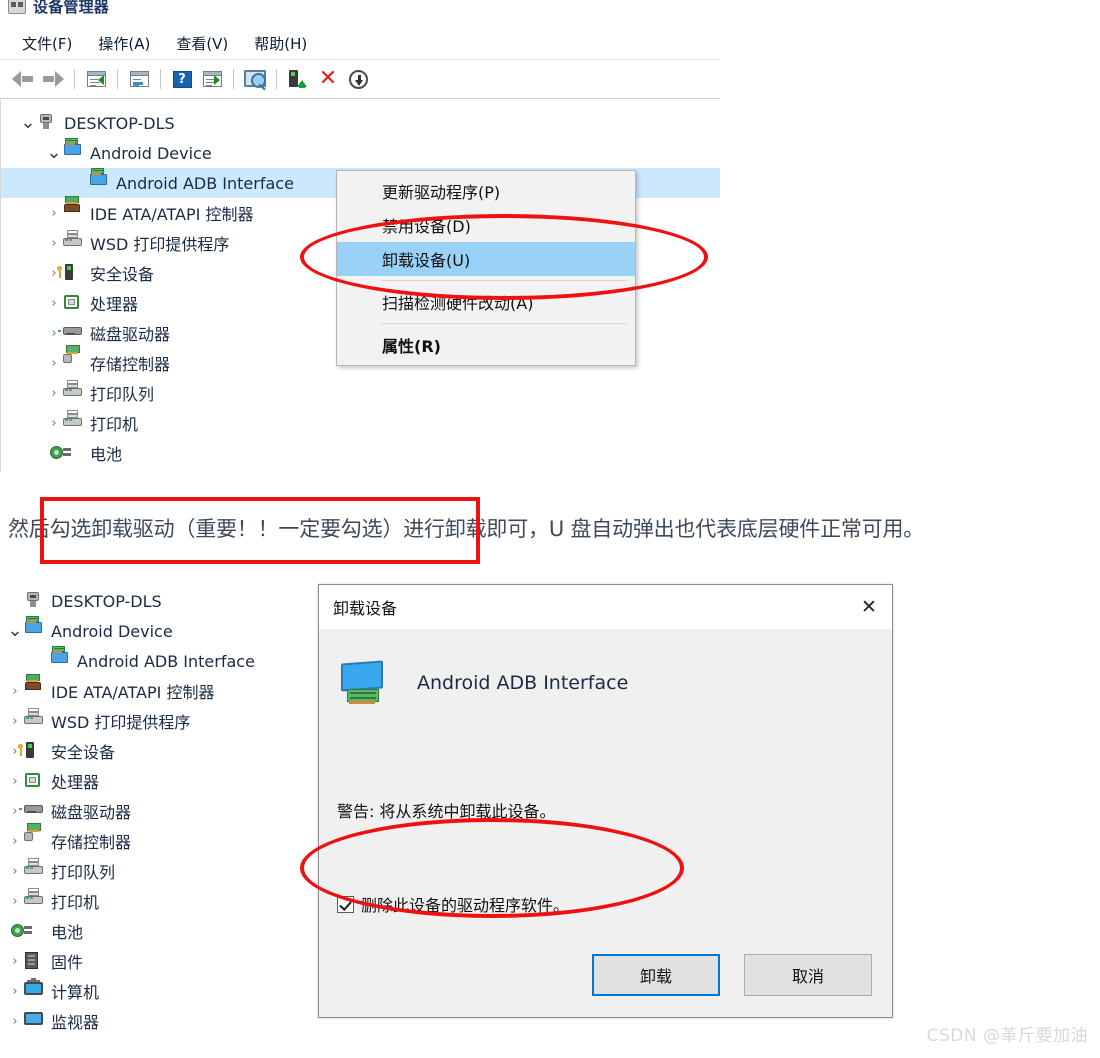 The width and height of the screenshot is (1100, 1058). What do you see at coordinates (75, 902) in the screenshot?
I see `tree-item-label: 打印机` at bounding box center [75, 902].